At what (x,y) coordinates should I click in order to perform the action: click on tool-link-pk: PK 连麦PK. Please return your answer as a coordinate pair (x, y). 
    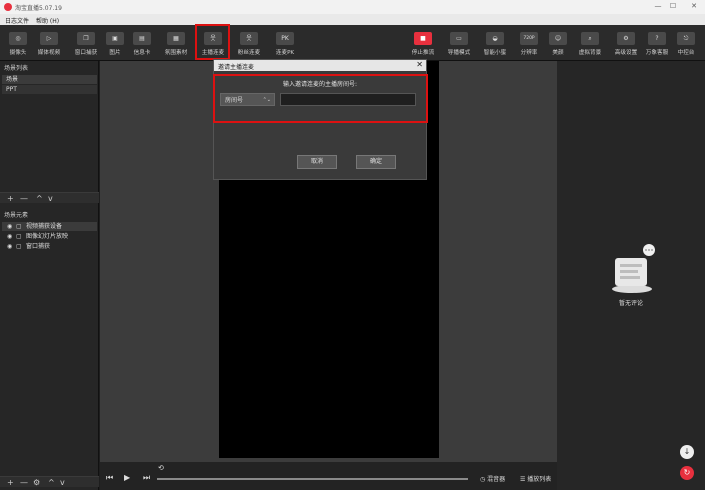
    Looking at the image, I should click on (285, 43).